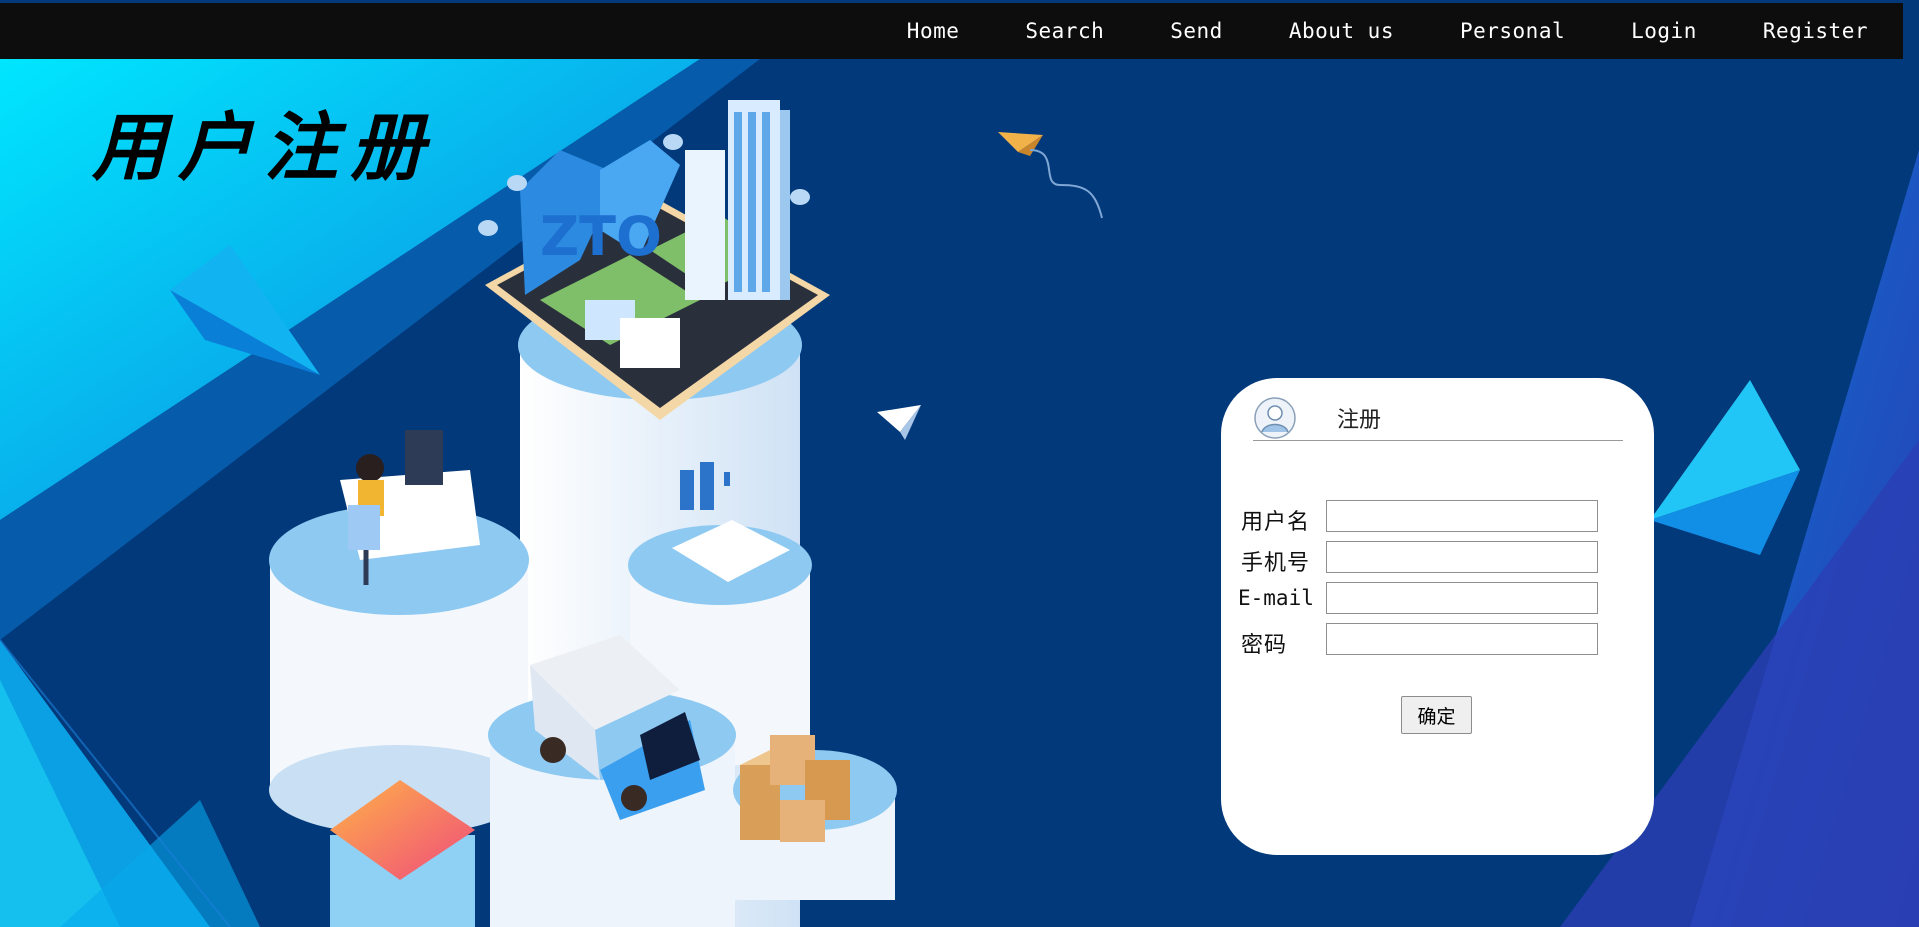 The height and width of the screenshot is (927, 1919). What do you see at coordinates (264, 148) in the screenshot?
I see `page-title: 用户注册` at bounding box center [264, 148].